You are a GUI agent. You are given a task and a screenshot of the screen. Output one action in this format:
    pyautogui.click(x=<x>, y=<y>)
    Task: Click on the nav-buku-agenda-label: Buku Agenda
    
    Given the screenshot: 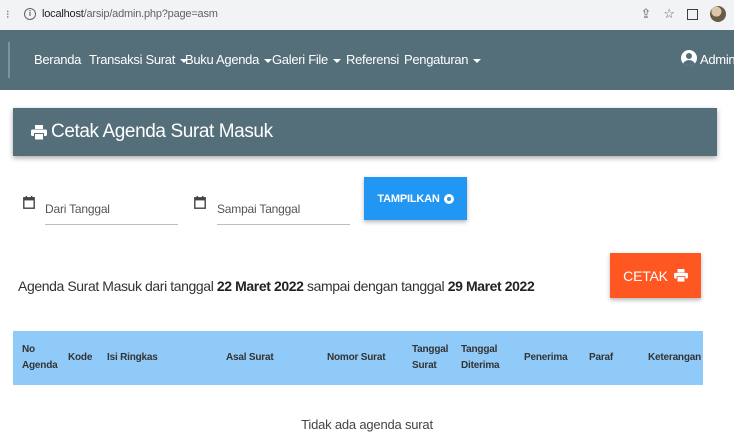 What is the action you would take?
    pyautogui.click(x=222, y=59)
    